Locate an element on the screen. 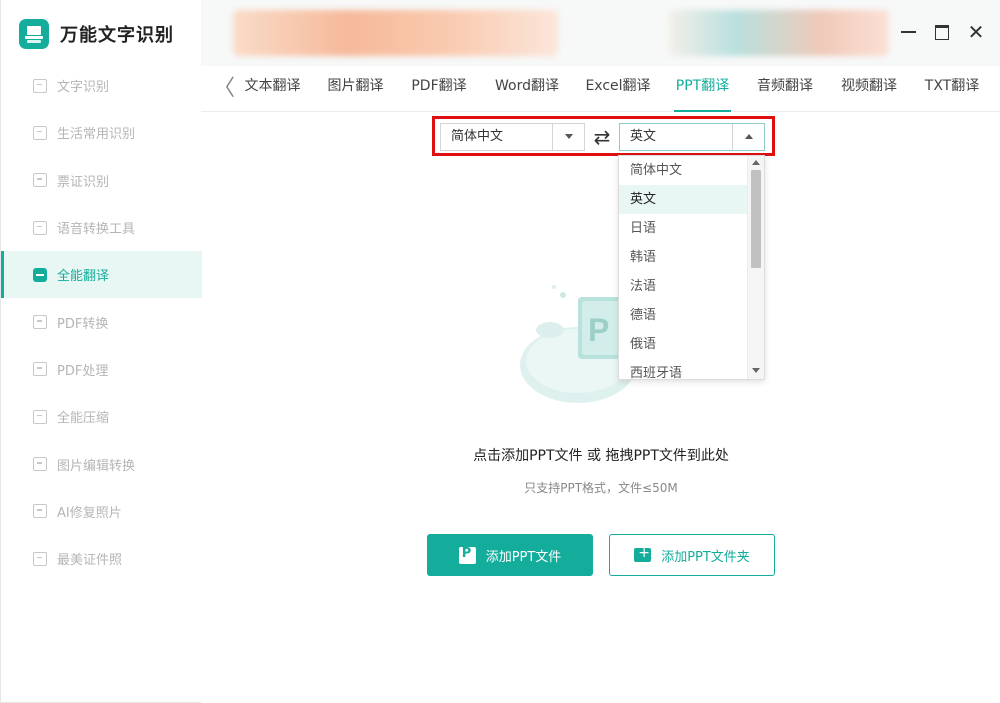  swap-languages-icon: ⇄ is located at coordinates (602, 137).